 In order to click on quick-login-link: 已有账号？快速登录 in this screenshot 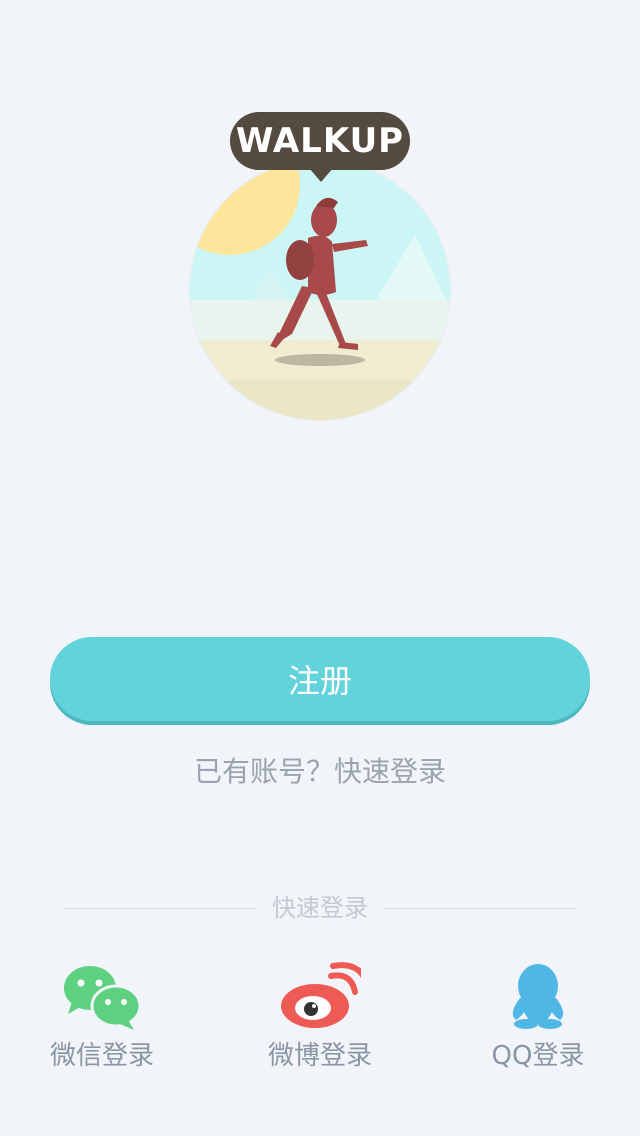, I will do `click(320, 772)`.